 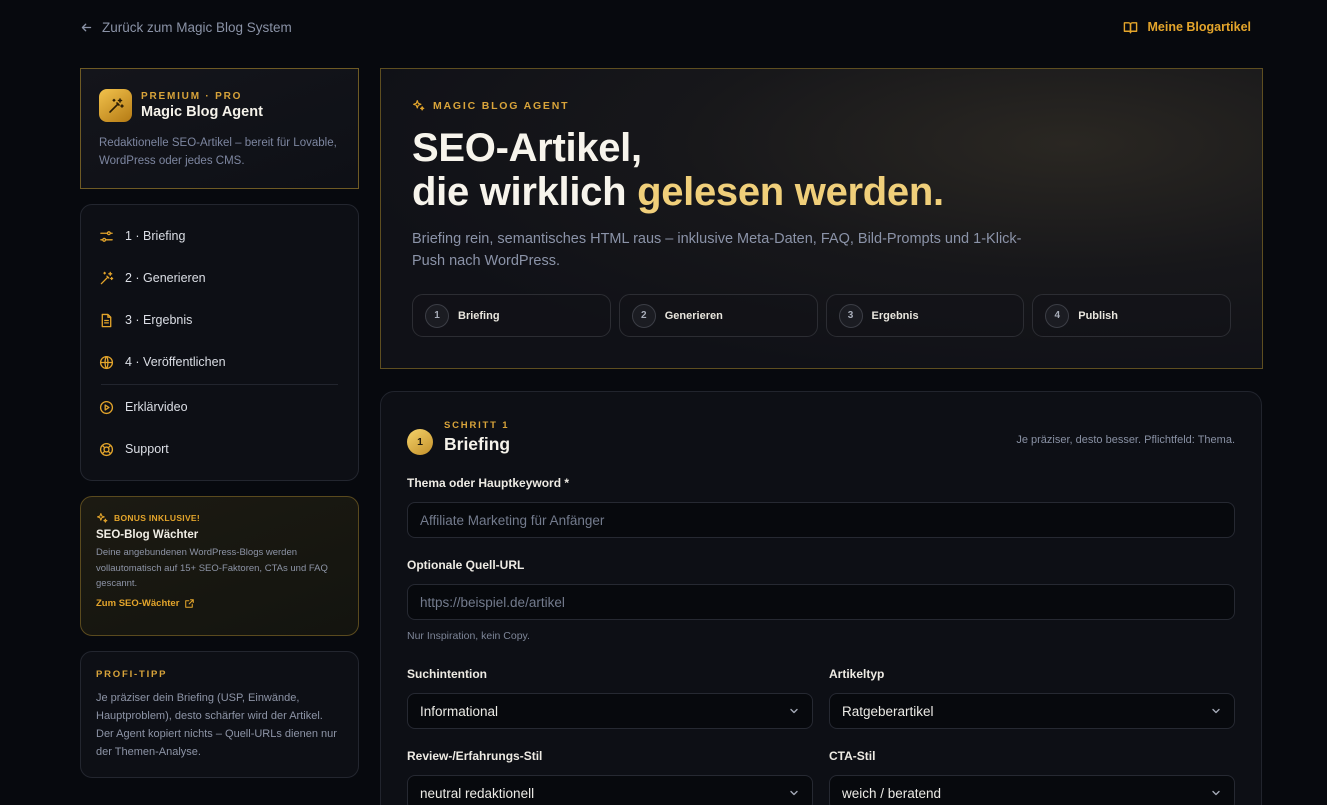 I want to click on back-link-label: Zurück zum Magic Blog System, so click(x=197, y=27).